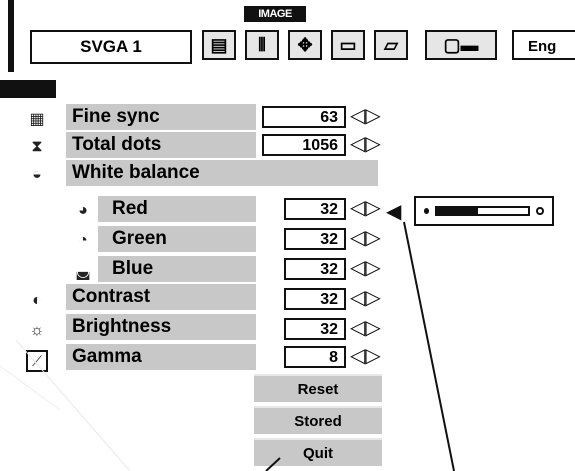 The width and height of the screenshot is (575, 471). Describe the element at coordinates (429, 346) in the screenshot. I see `callout-line-right` at that location.